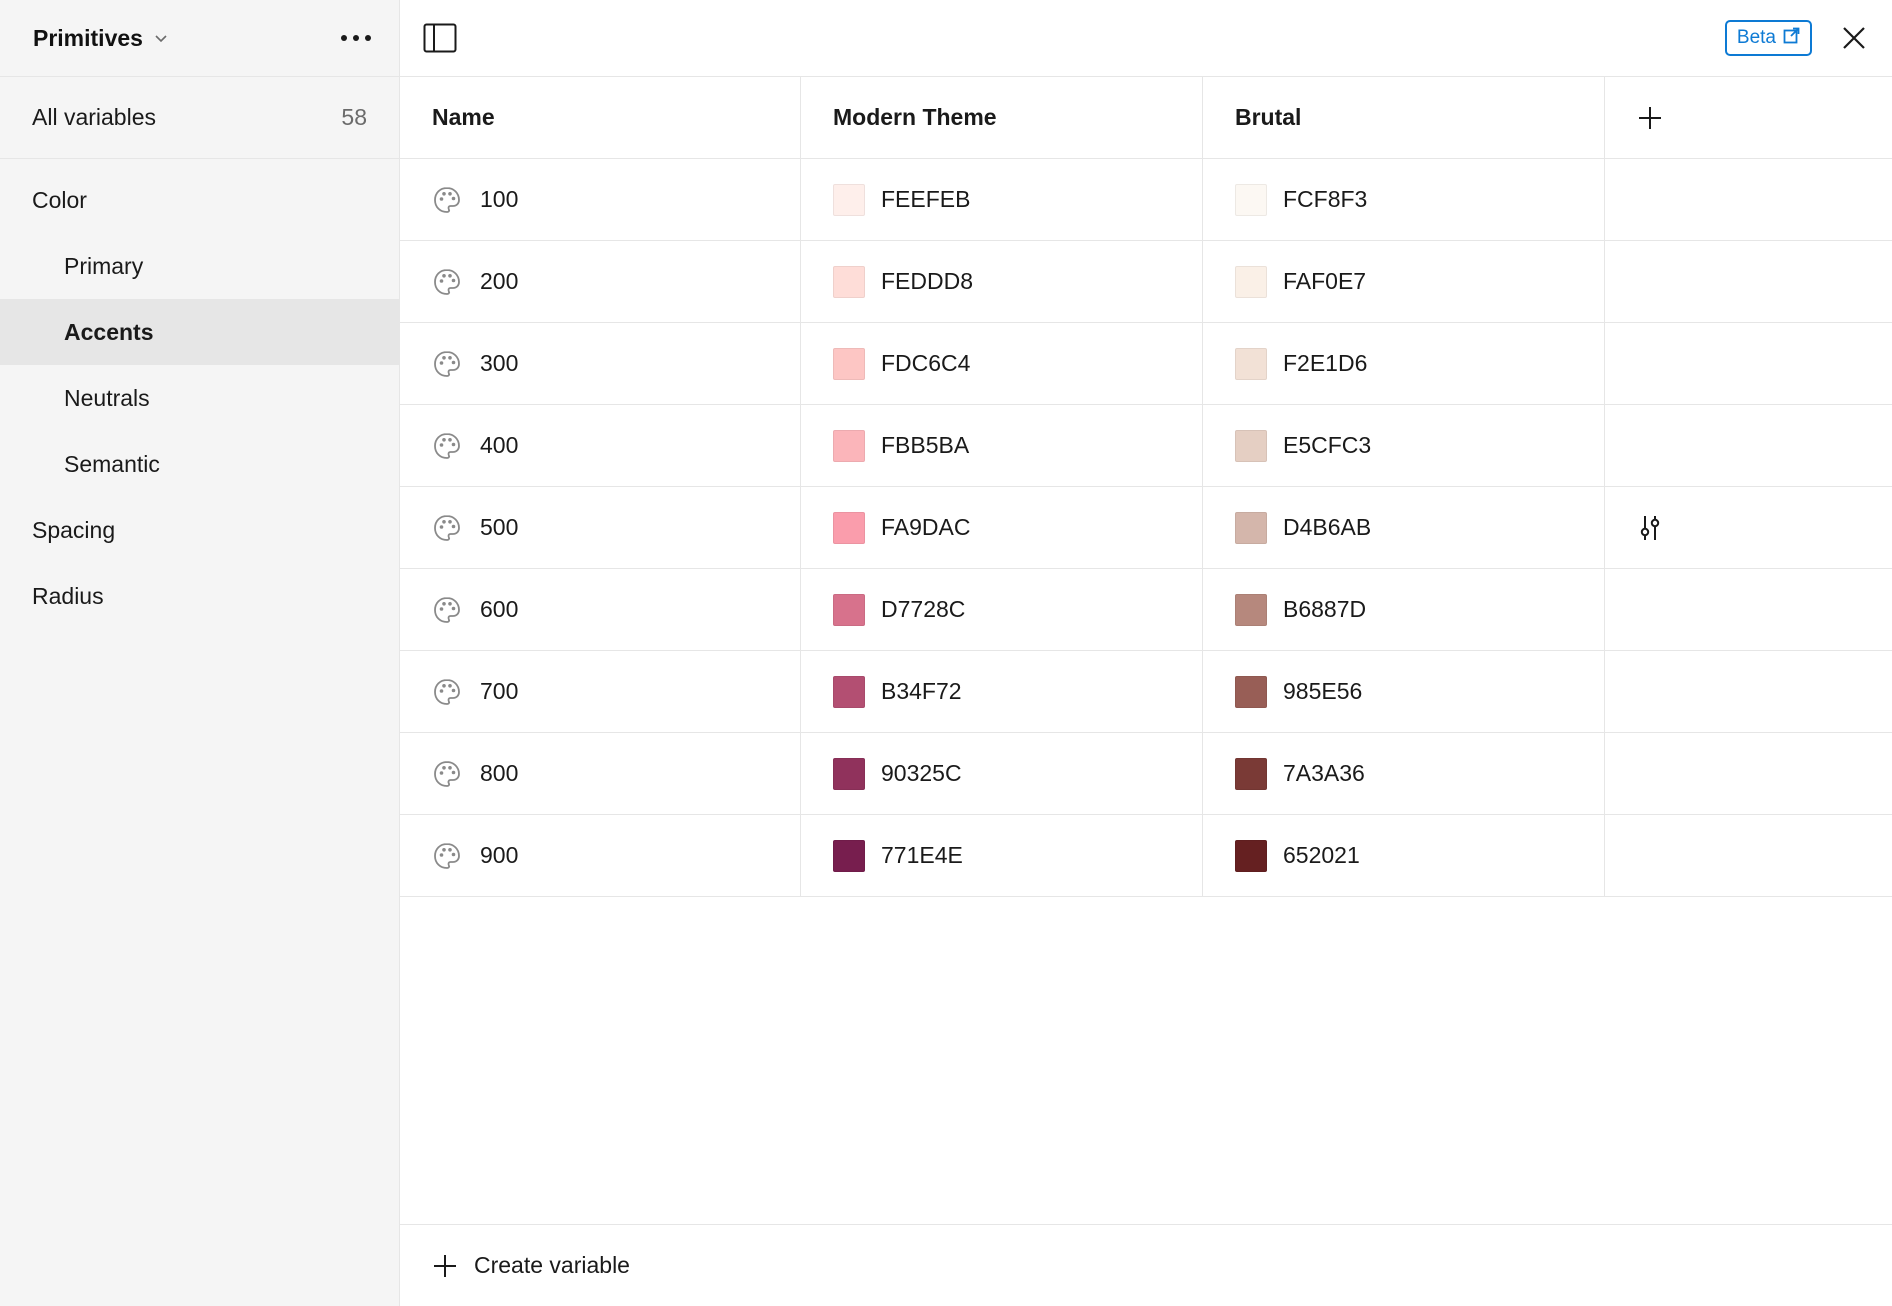 This screenshot has height=1306, width=1892. What do you see at coordinates (199, 332) in the screenshot?
I see `sidebar-item-accents: Accents` at bounding box center [199, 332].